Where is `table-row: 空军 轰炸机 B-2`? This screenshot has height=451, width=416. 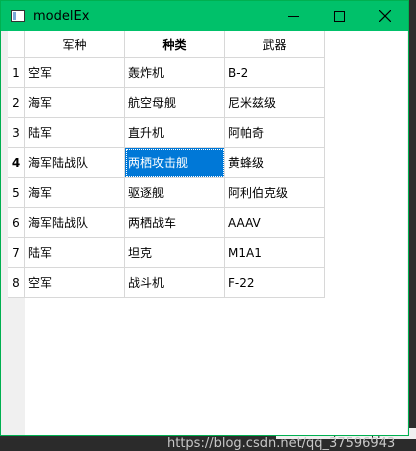 table-row: 空军 轰炸机 B-2 is located at coordinates (175, 73).